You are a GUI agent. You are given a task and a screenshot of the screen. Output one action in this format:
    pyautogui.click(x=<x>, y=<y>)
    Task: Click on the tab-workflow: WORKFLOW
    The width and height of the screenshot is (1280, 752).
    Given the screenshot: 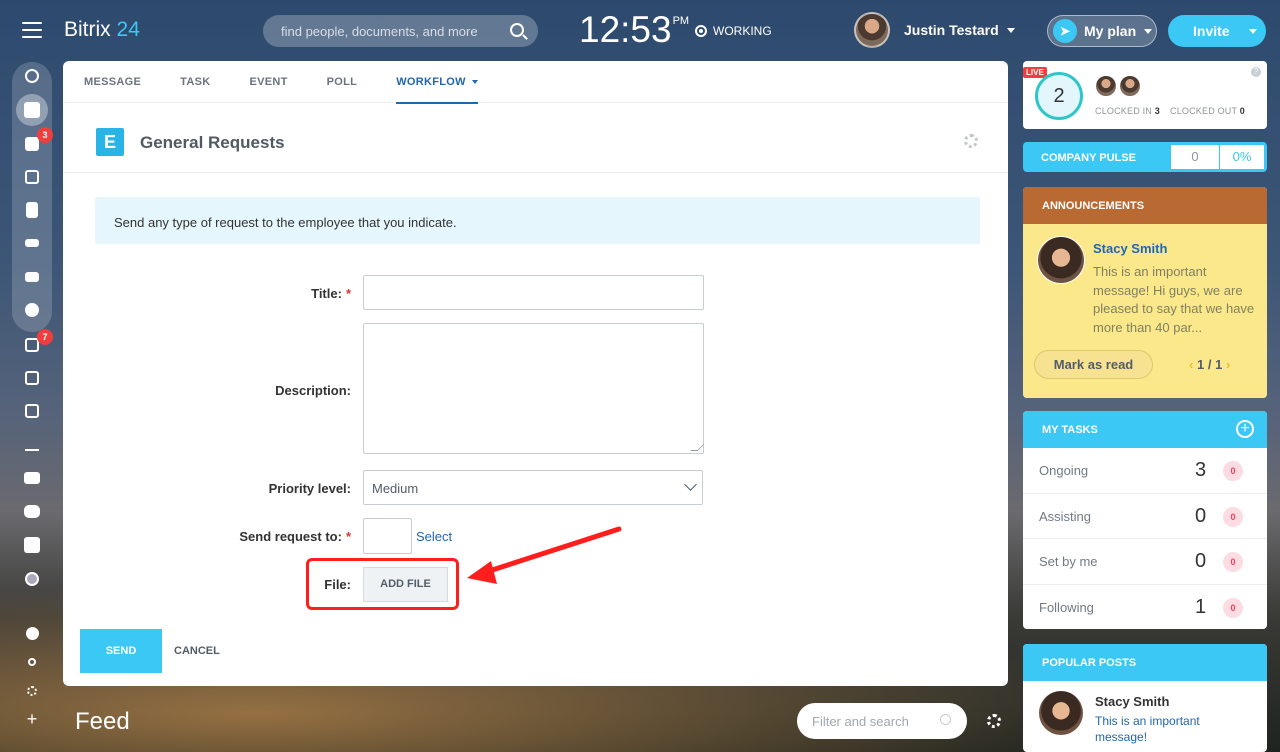 What is the action you would take?
    pyautogui.click(x=437, y=82)
    